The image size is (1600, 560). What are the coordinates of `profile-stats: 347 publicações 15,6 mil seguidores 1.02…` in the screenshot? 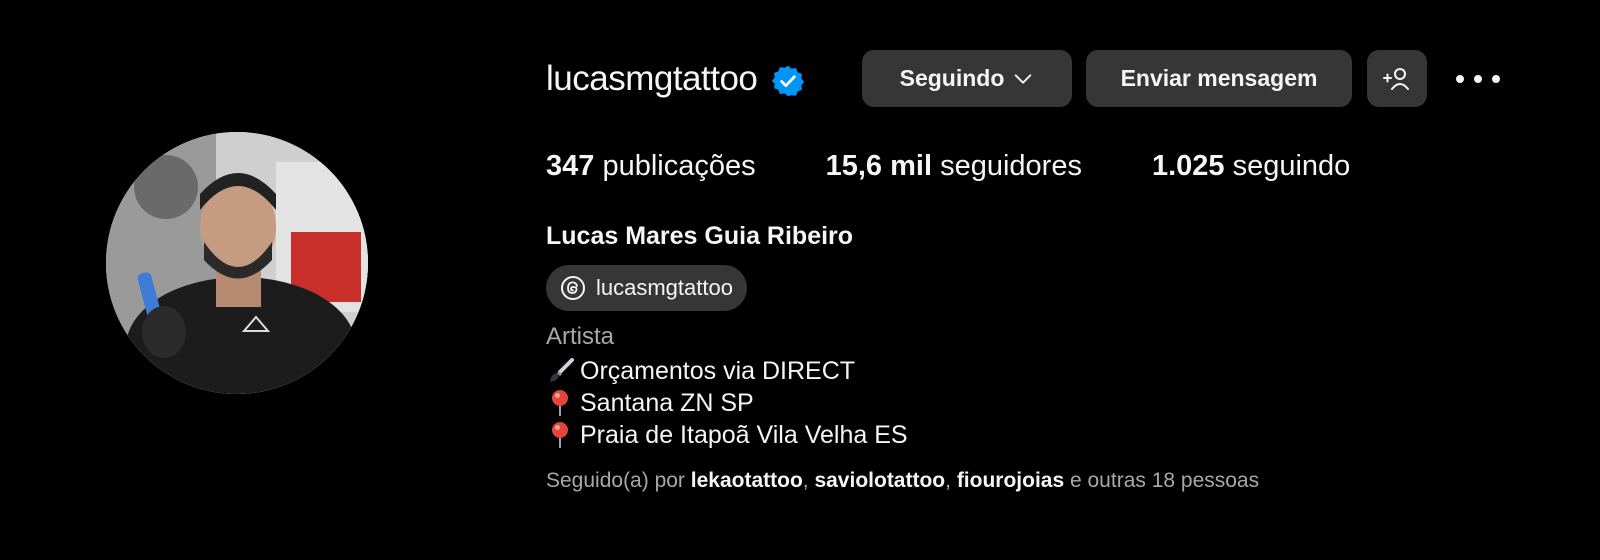 It's located at (983, 166).